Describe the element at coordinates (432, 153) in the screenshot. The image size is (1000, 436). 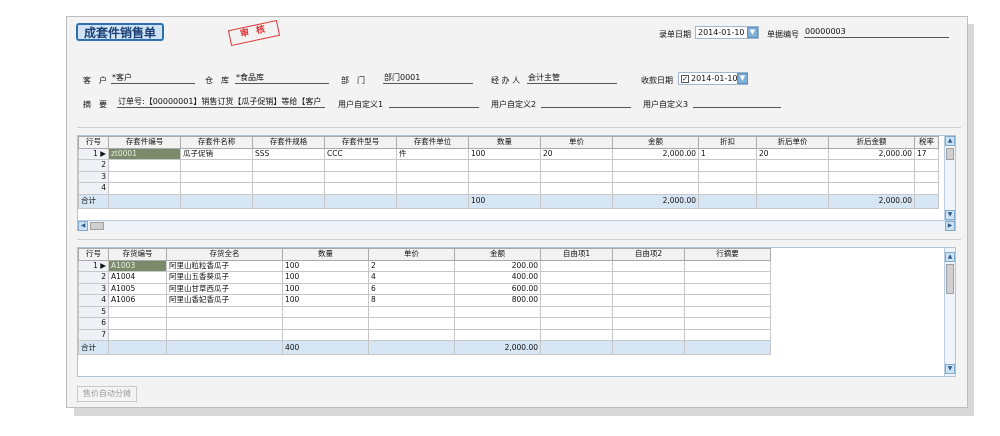
I see `table-cell: 件` at that location.